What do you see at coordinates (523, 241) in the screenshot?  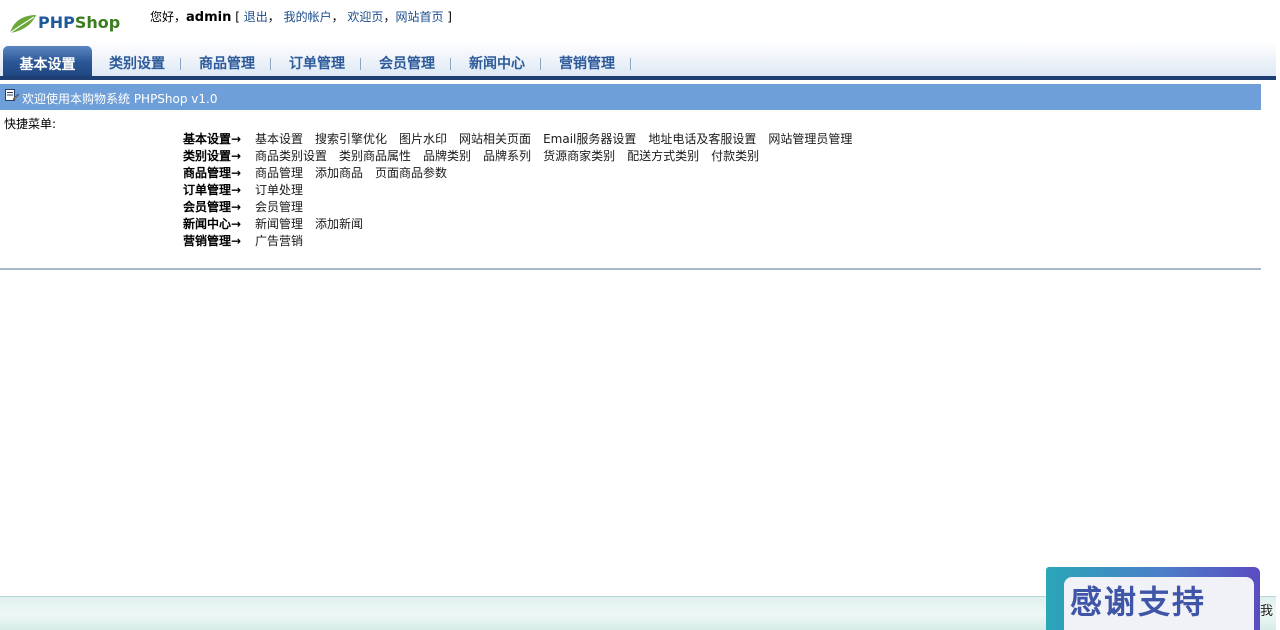 I see `quick-menu-row: 营销管理→ 广告营销` at bounding box center [523, 241].